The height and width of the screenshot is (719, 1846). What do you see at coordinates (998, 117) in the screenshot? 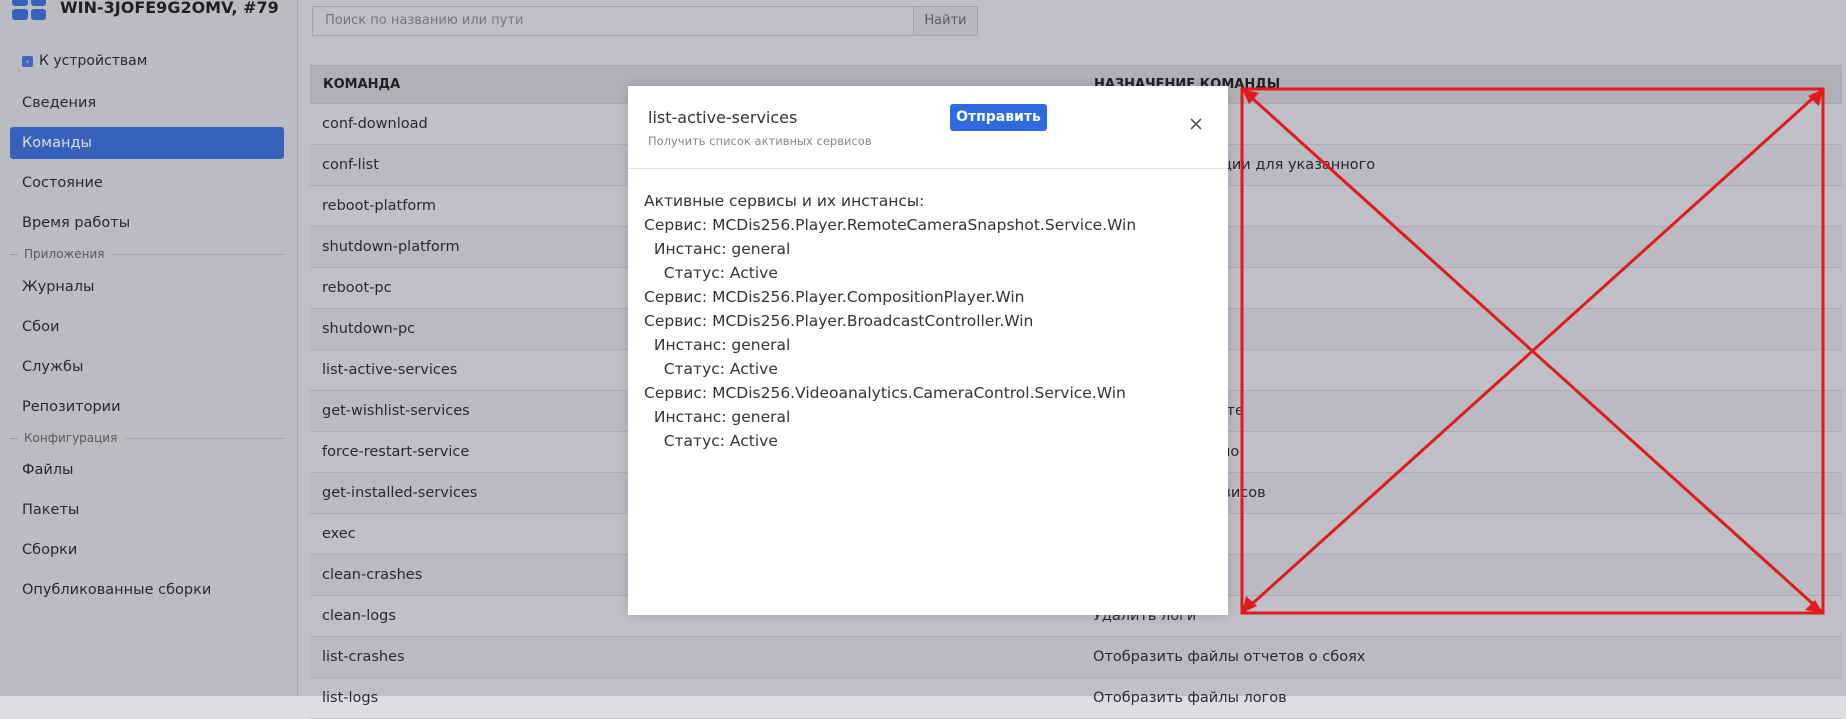
I see `send-button: Отправить` at bounding box center [998, 117].